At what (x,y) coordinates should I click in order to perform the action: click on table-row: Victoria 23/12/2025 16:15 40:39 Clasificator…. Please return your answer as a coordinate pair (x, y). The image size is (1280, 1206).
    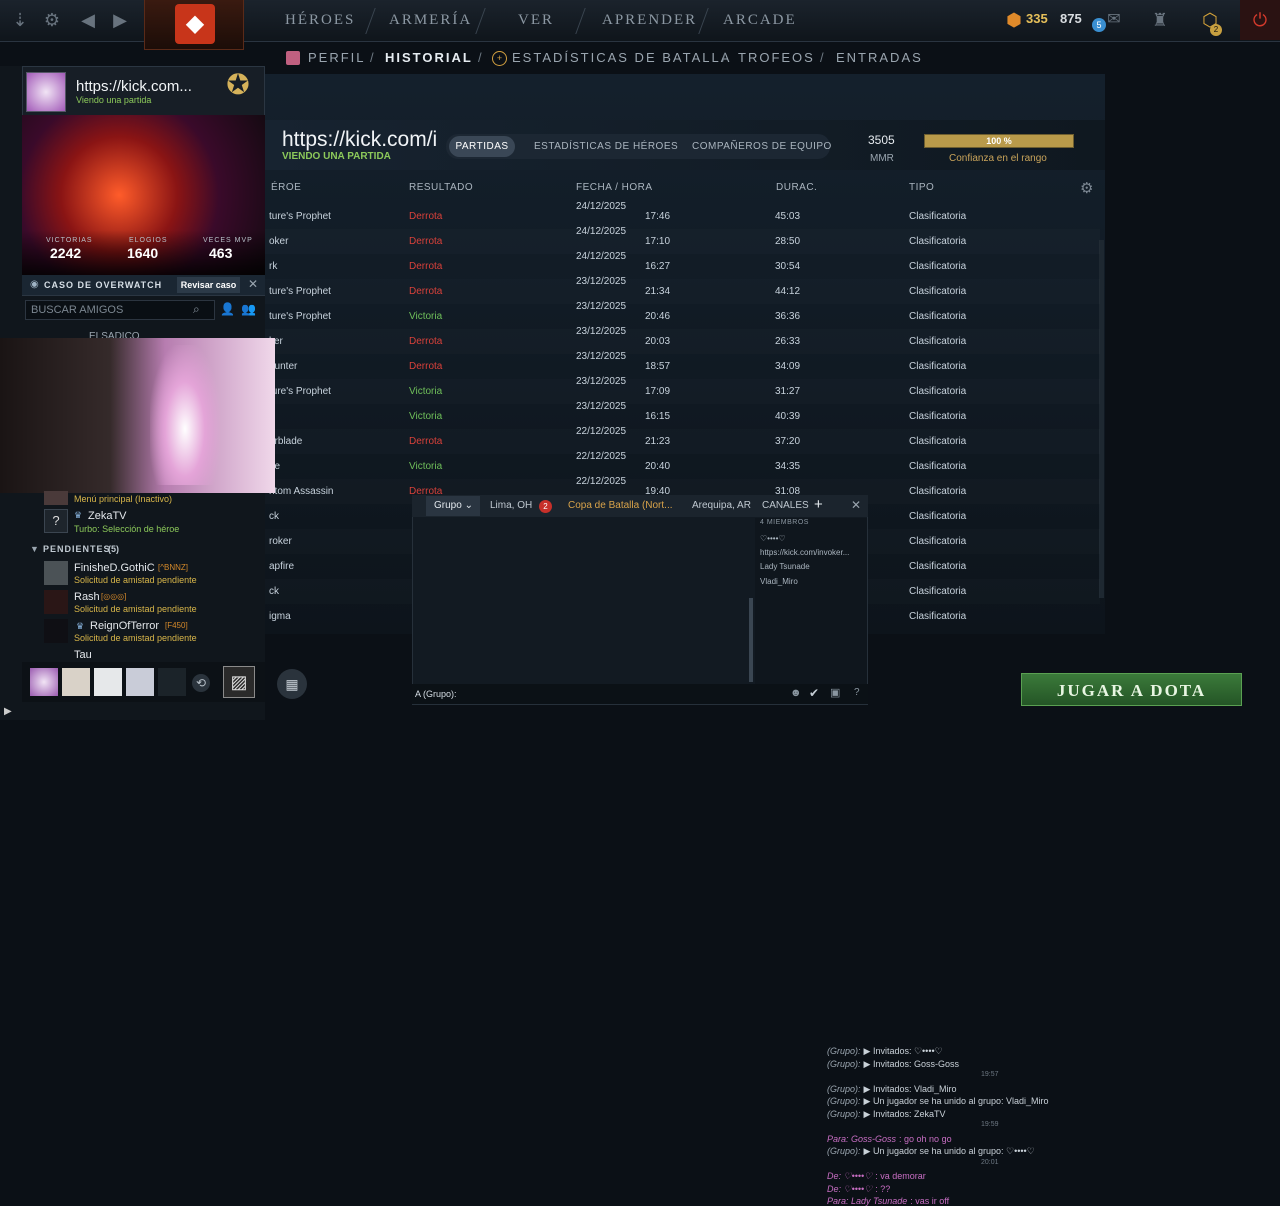
    Looking at the image, I should click on (682, 415).